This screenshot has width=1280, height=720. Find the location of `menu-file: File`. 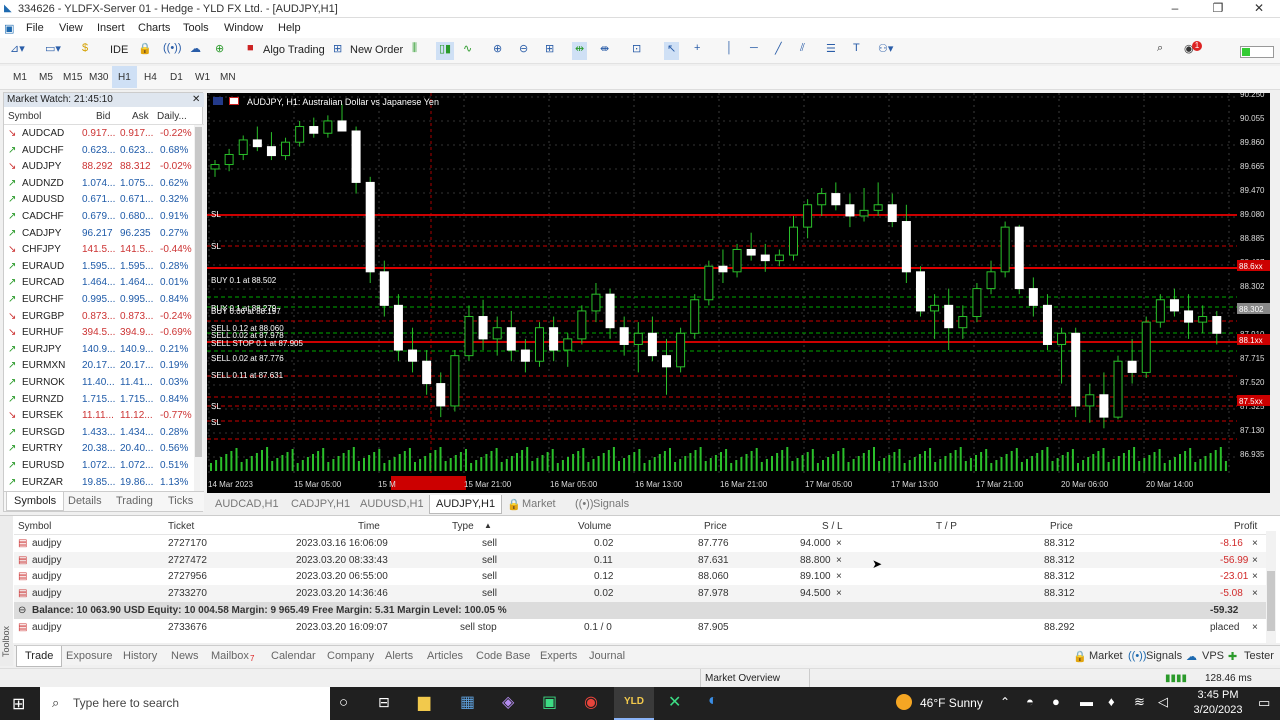

menu-file: File is located at coordinates (35, 28).